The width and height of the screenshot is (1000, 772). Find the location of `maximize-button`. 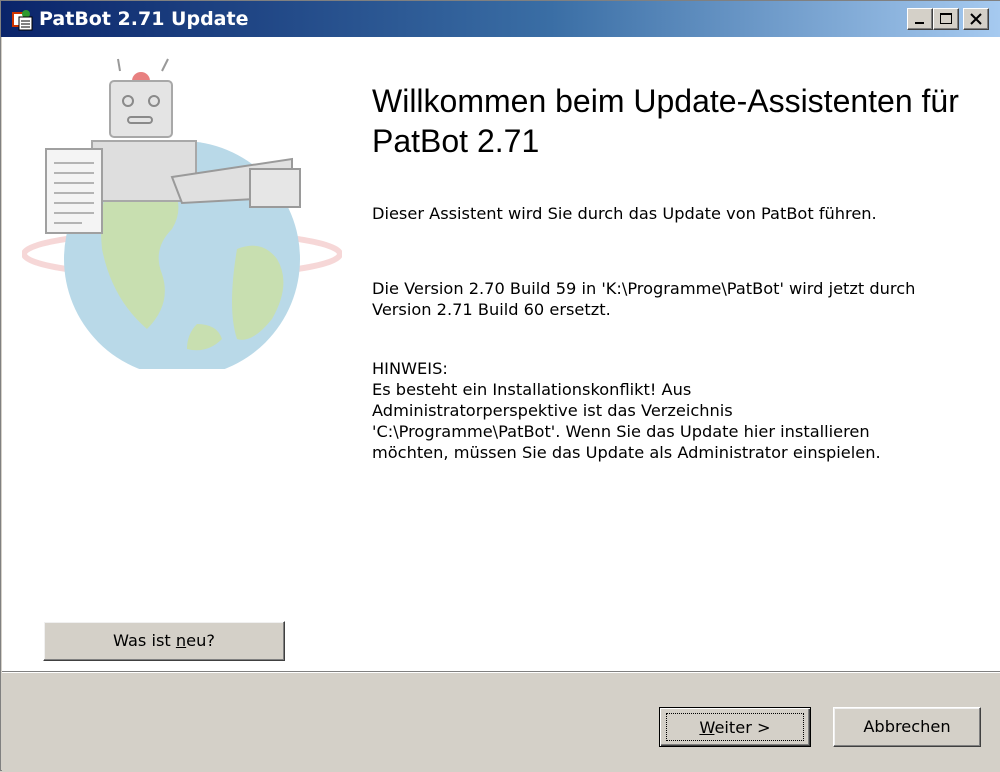

maximize-button is located at coordinates (946, 19).